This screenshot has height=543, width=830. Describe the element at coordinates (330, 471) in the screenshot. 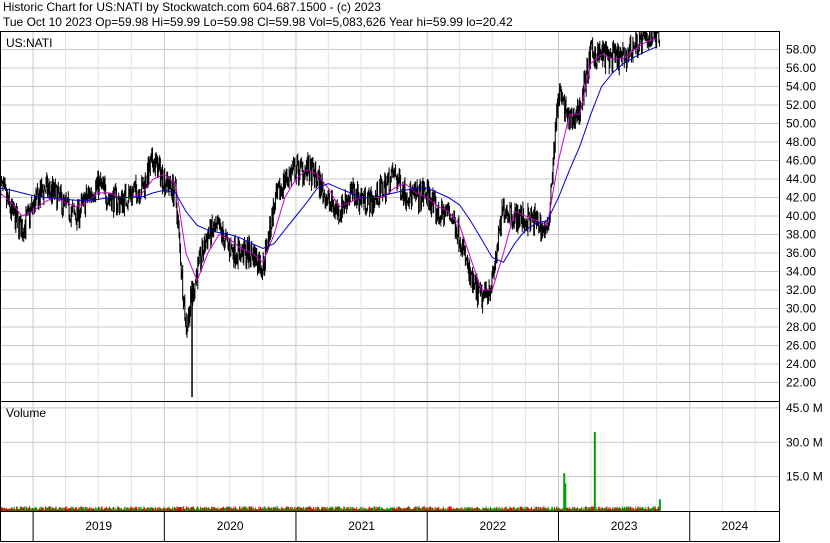

I see `volume-bars` at that location.